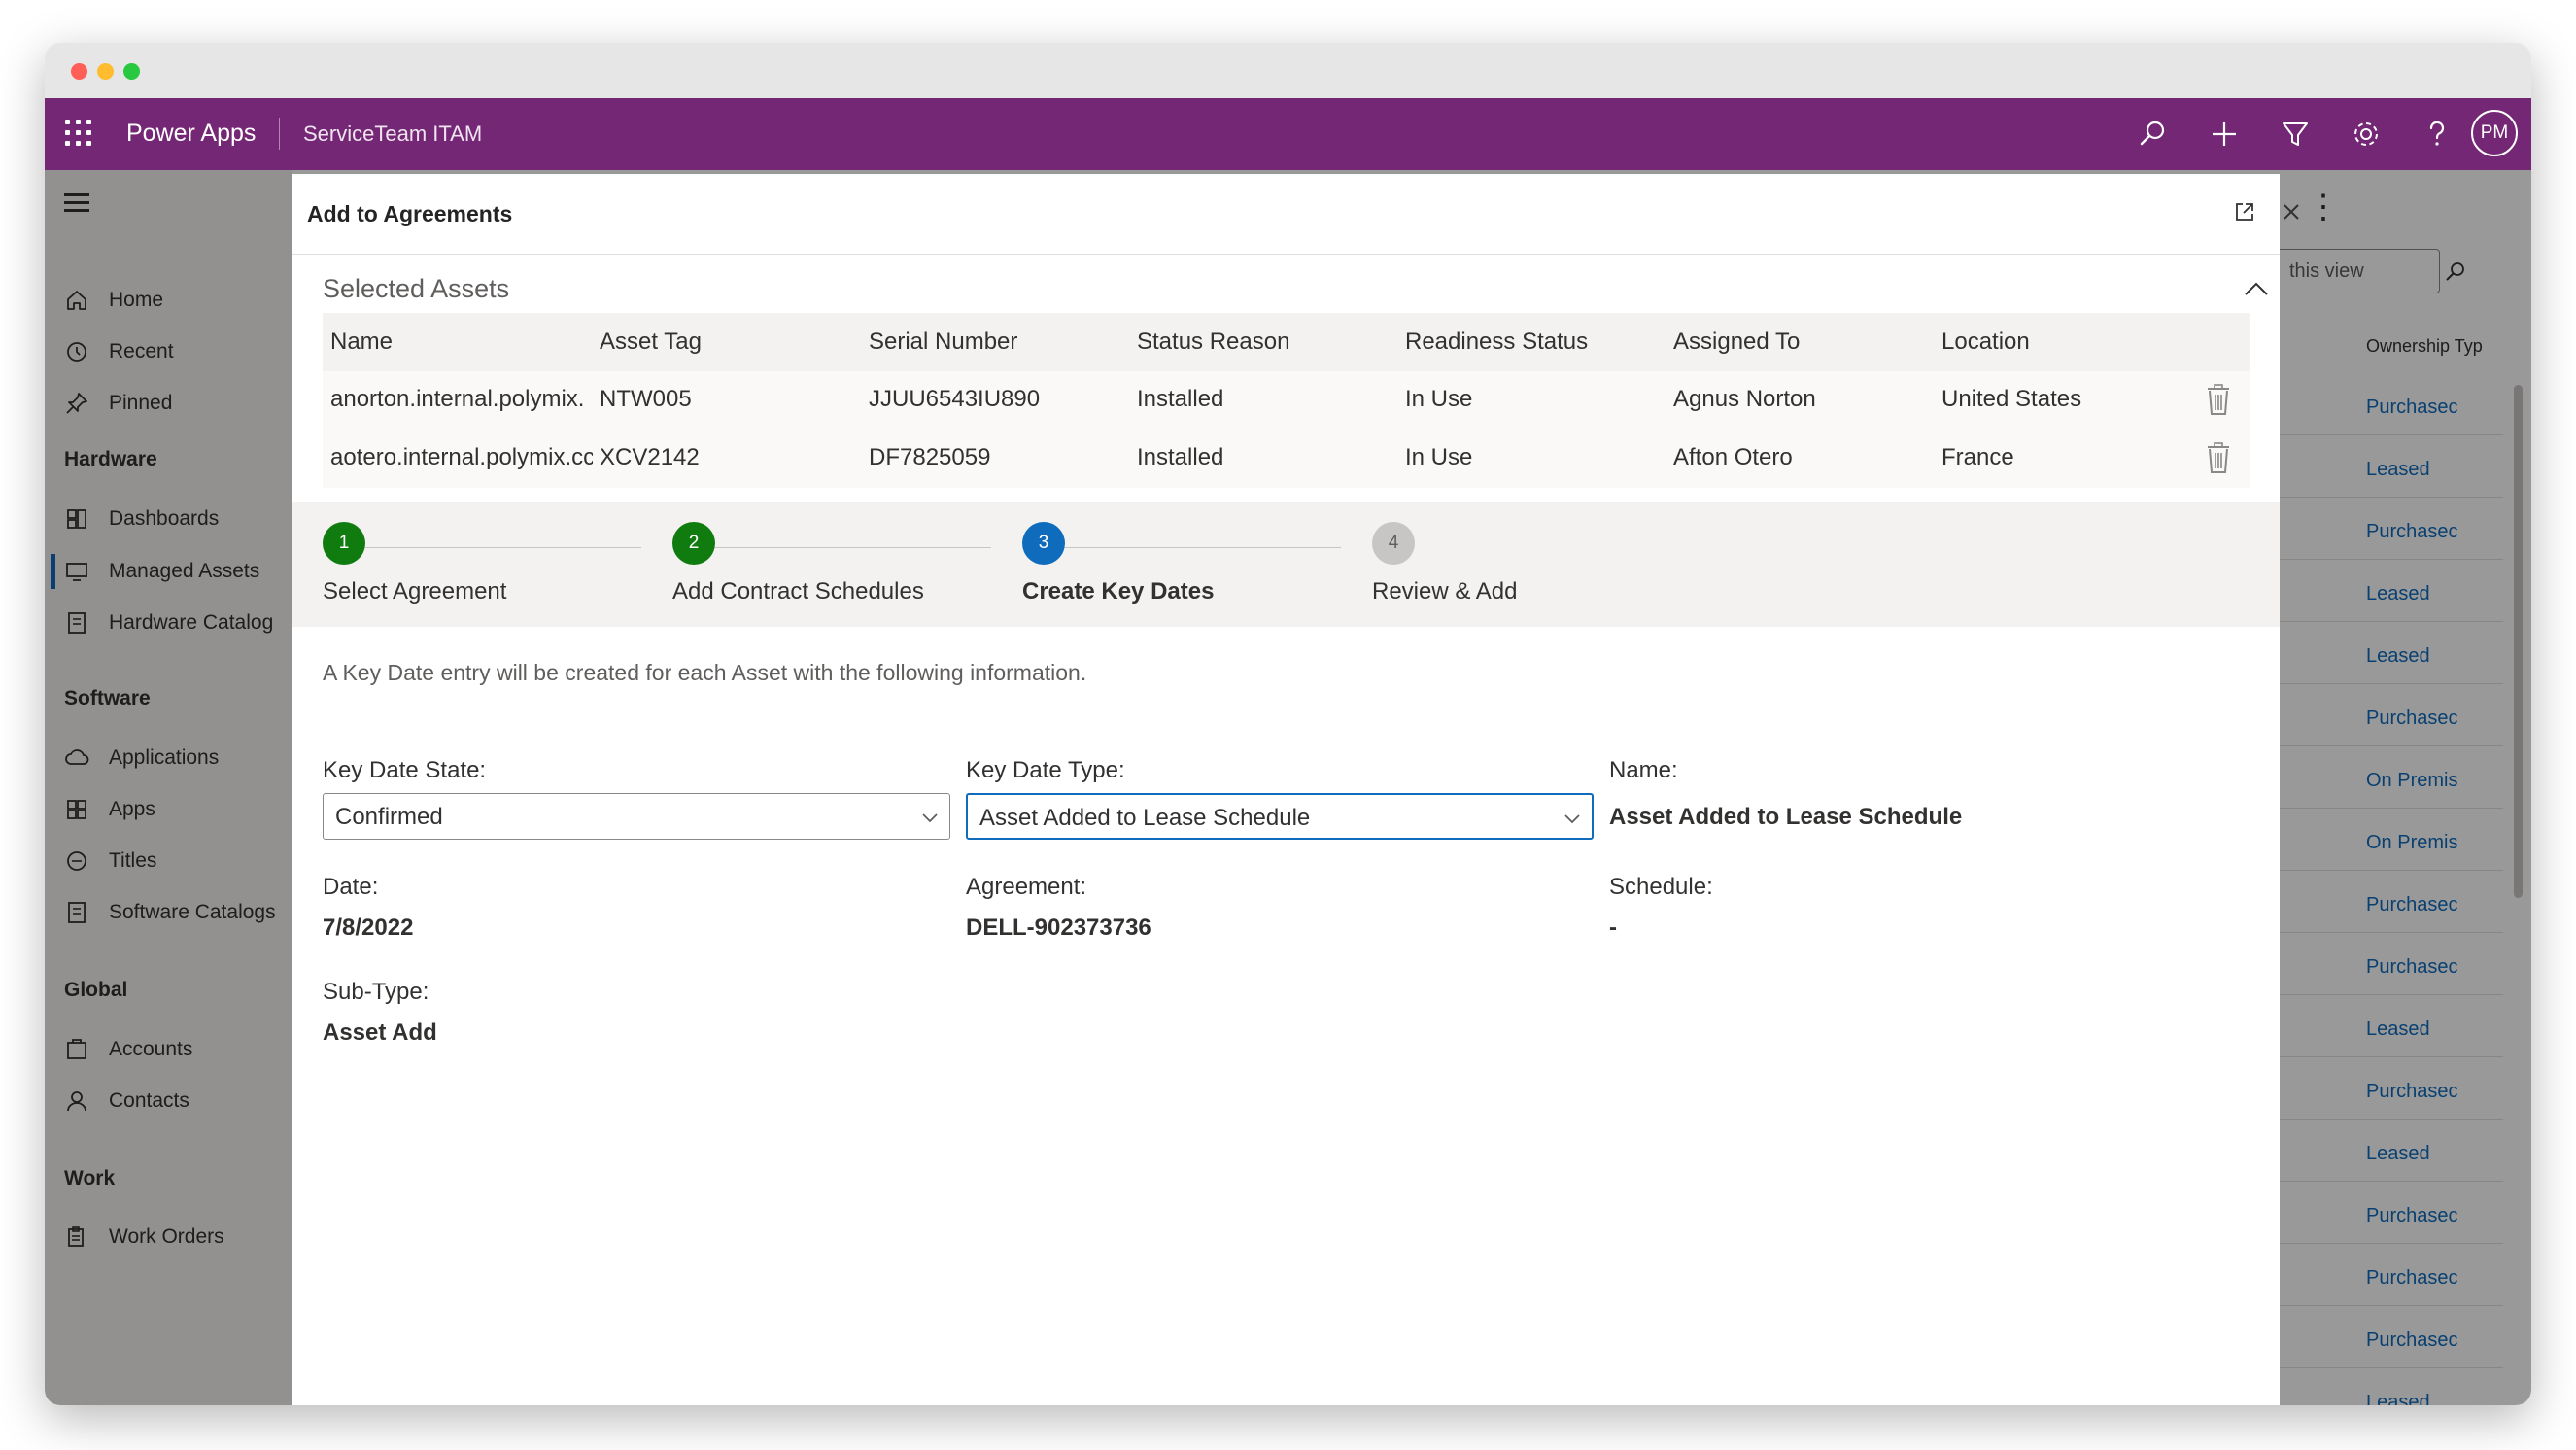 The height and width of the screenshot is (1450, 2576). What do you see at coordinates (1736, 342) in the screenshot?
I see `column-header-assigned-to: Assigned To` at bounding box center [1736, 342].